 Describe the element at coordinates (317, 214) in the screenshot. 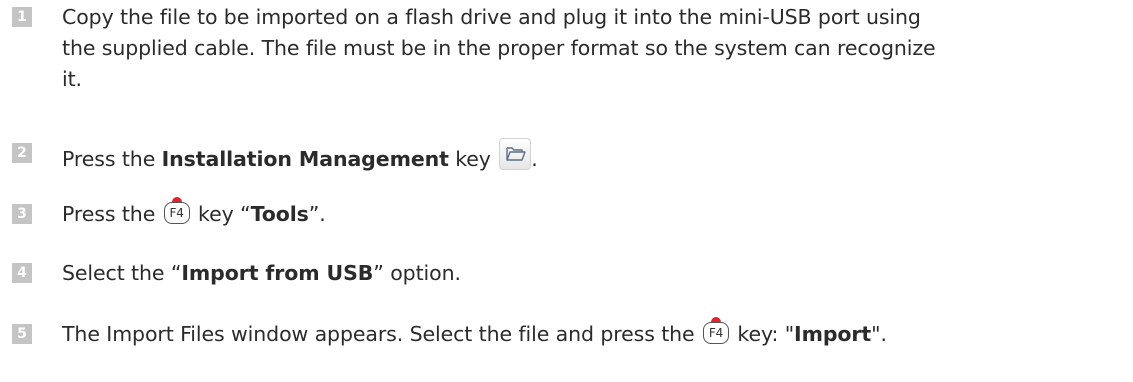

I see `step-text-suffix: ”.` at that location.